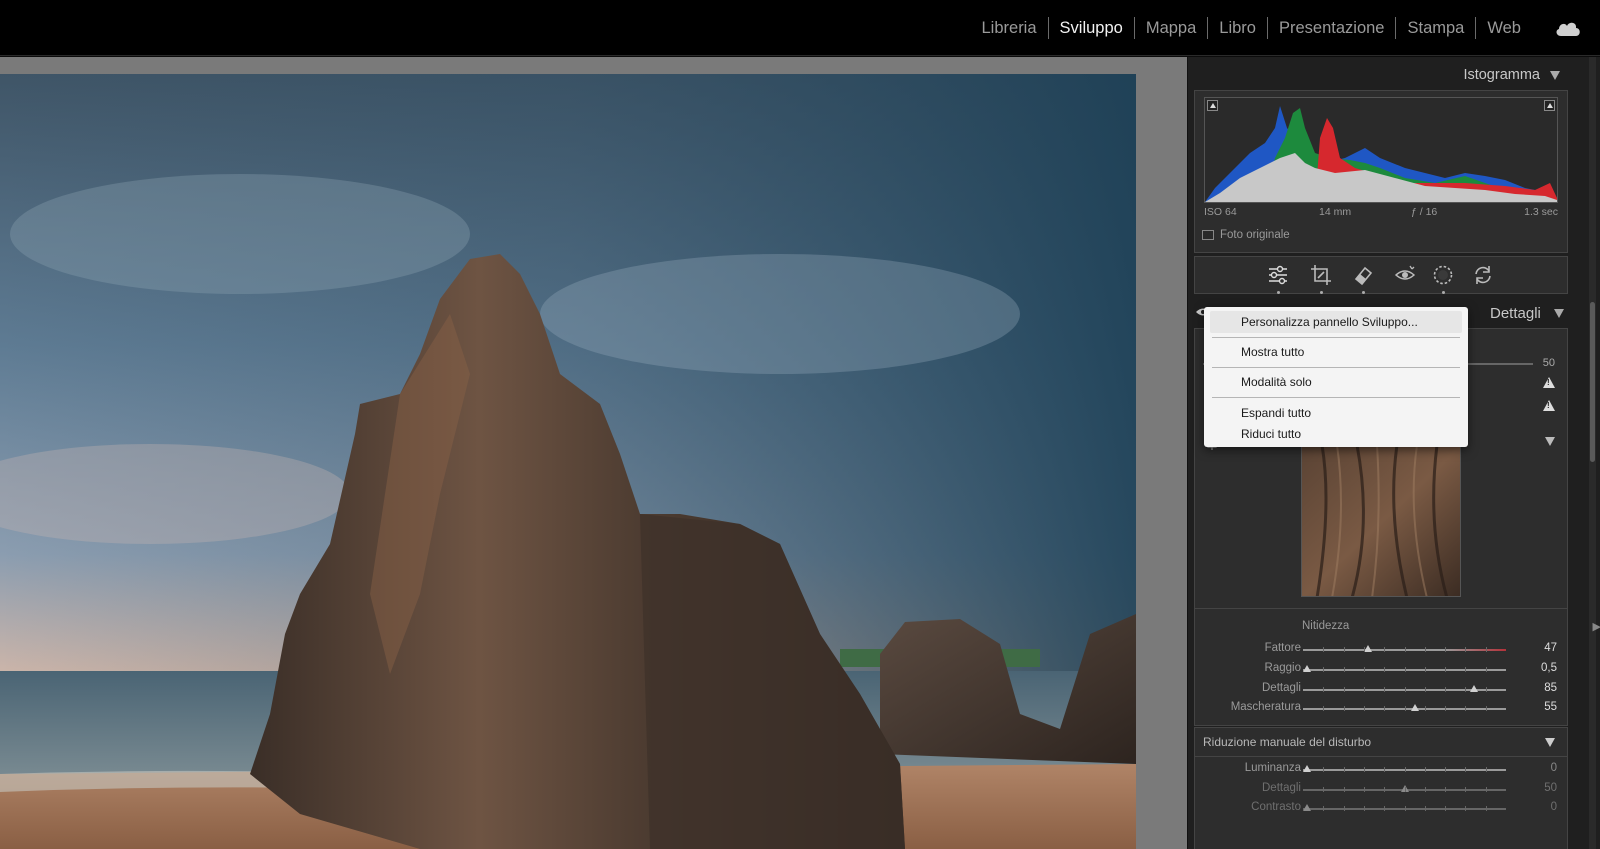 This screenshot has height=849, width=1600. What do you see at coordinates (1515, 313) in the screenshot?
I see `details-panel-title: Dettagli` at bounding box center [1515, 313].